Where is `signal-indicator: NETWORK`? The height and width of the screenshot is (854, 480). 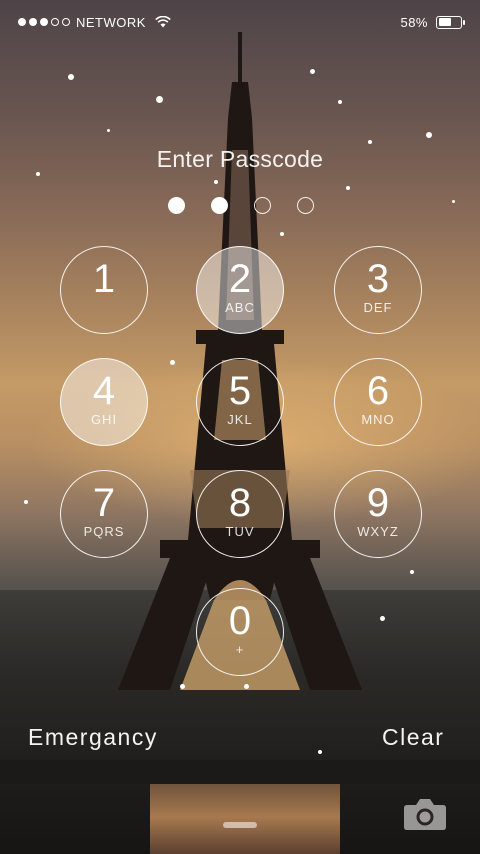
signal-indicator: NETWORK is located at coordinates (94, 22).